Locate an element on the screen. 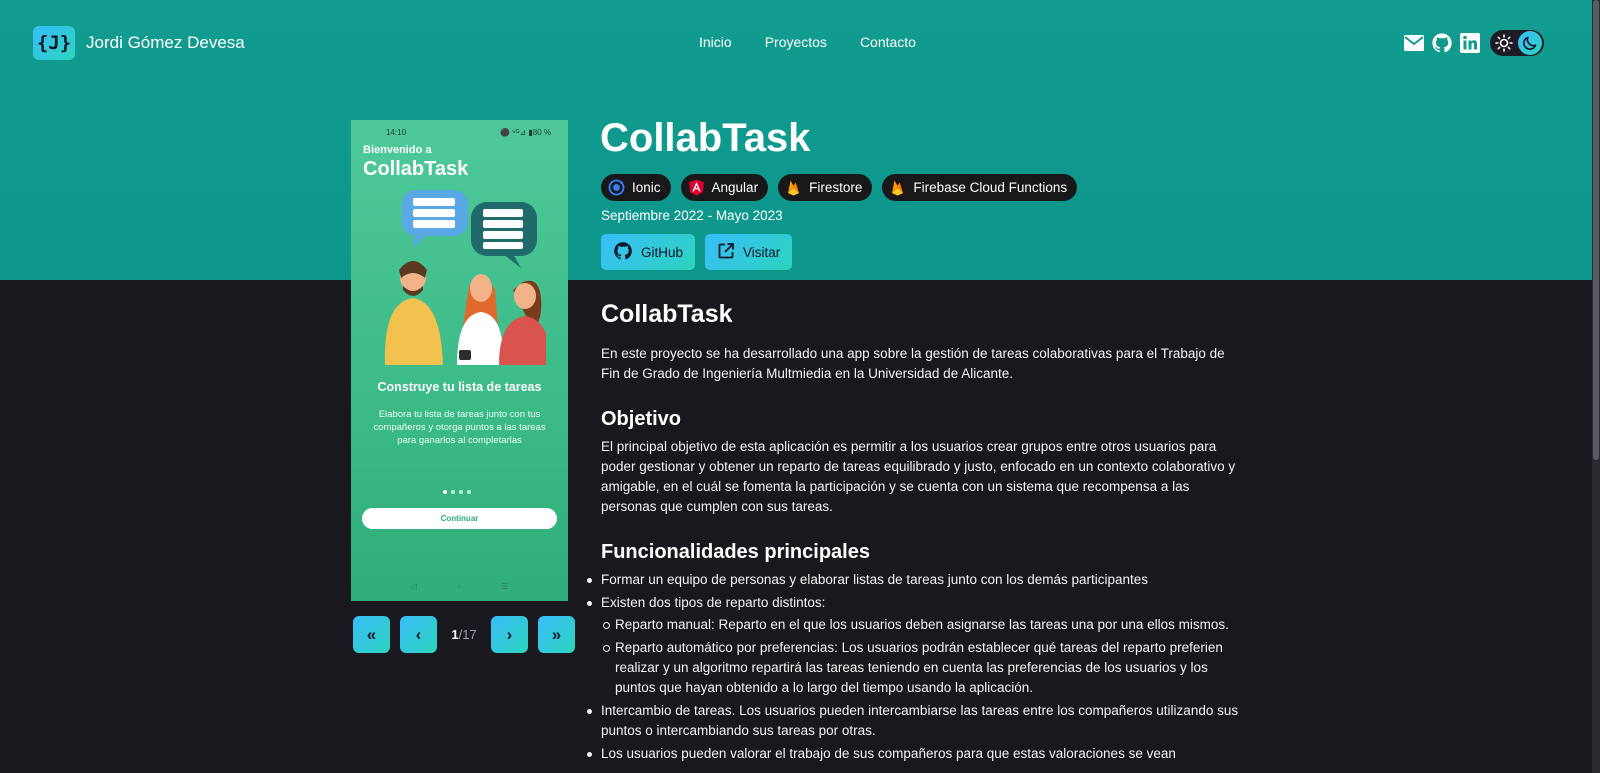 The image size is (1600, 773). screenshot-carousel-controls: « ‹ 1/17 › » is located at coordinates (464, 634).